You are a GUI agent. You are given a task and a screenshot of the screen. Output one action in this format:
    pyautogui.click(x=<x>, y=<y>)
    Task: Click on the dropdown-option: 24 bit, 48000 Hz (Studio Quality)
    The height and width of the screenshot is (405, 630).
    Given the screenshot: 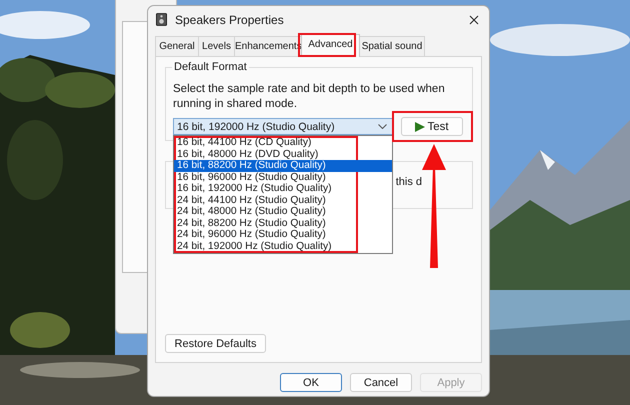 What is the action you would take?
    pyautogui.click(x=283, y=212)
    